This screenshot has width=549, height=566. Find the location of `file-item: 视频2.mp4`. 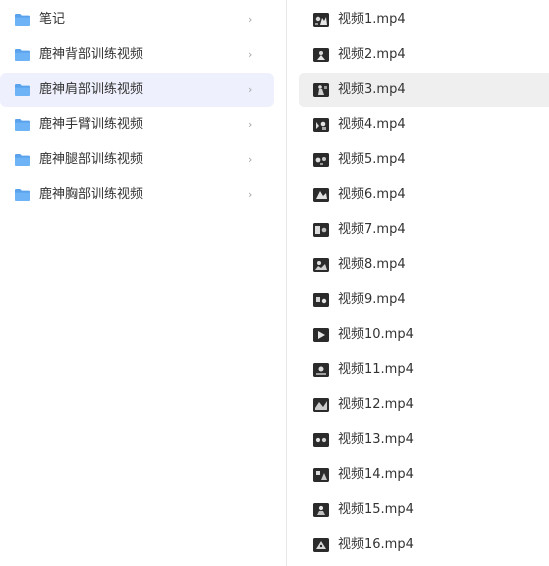

file-item: 视频2.mp4 is located at coordinates (424, 55).